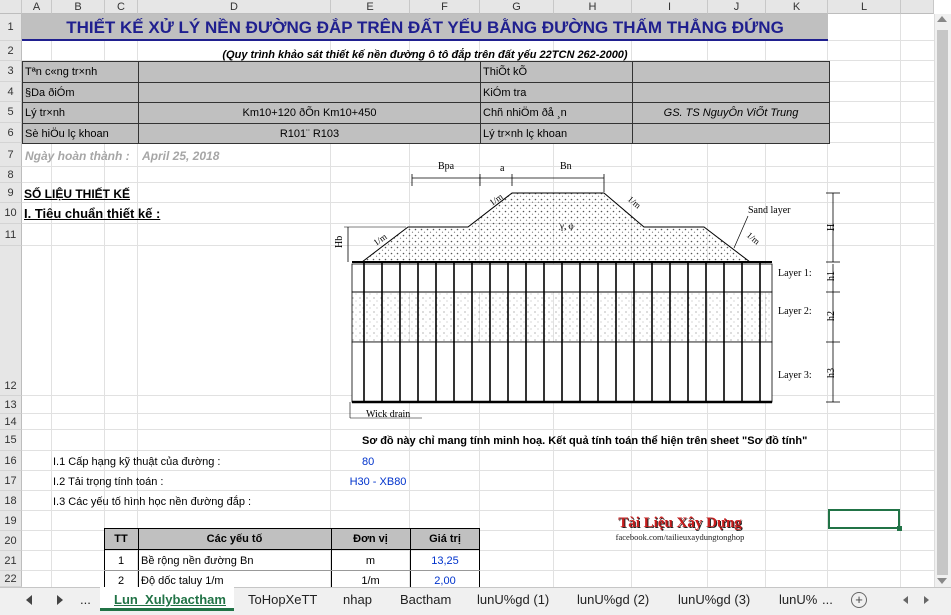  What do you see at coordinates (11, 92) in the screenshot?
I see `row-header-4: 4` at bounding box center [11, 92].